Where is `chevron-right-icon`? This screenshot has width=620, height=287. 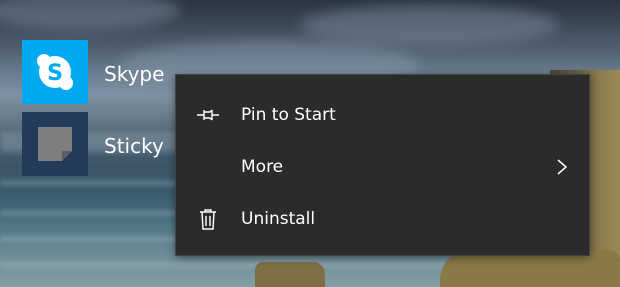 chevron-right-icon is located at coordinates (562, 167).